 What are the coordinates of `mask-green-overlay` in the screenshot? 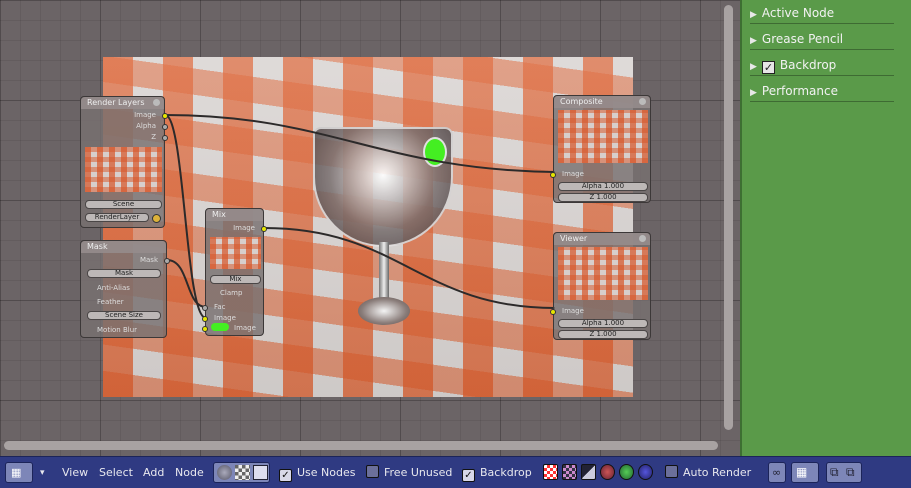 It's located at (435, 152).